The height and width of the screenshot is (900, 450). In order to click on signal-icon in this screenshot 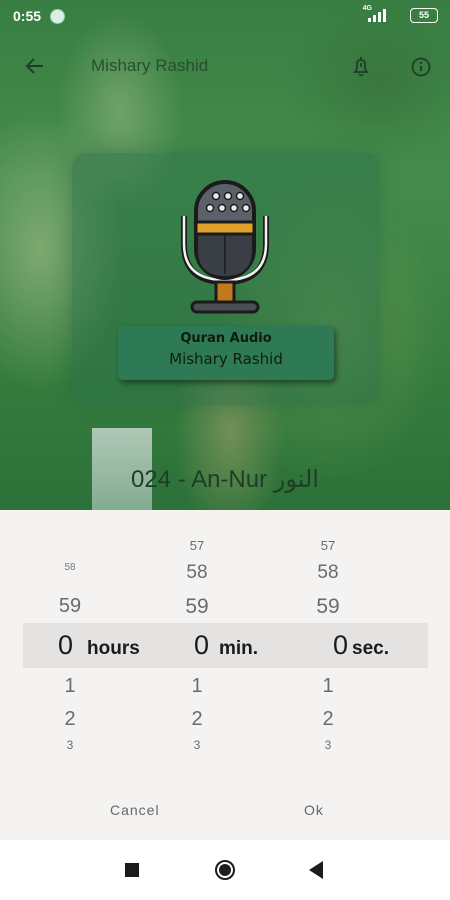, I will do `click(379, 15)`.